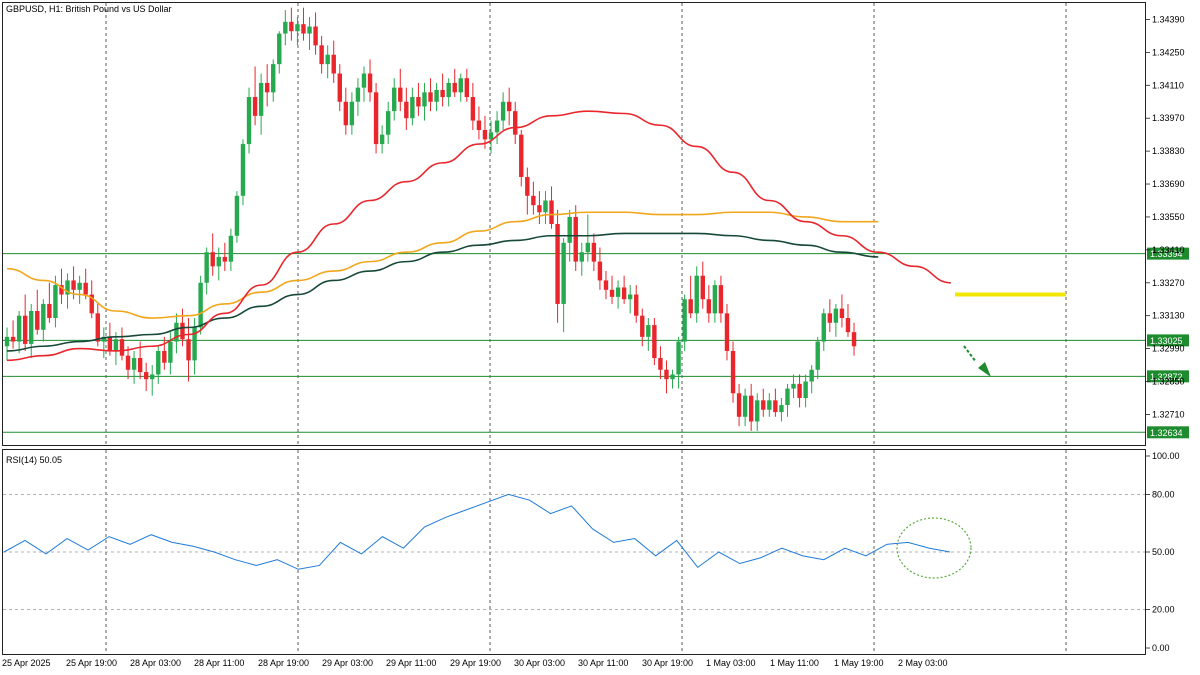 The image size is (1200, 675). What do you see at coordinates (1168, 283) in the screenshot?
I see `y-tick-label: 1.33270` at bounding box center [1168, 283].